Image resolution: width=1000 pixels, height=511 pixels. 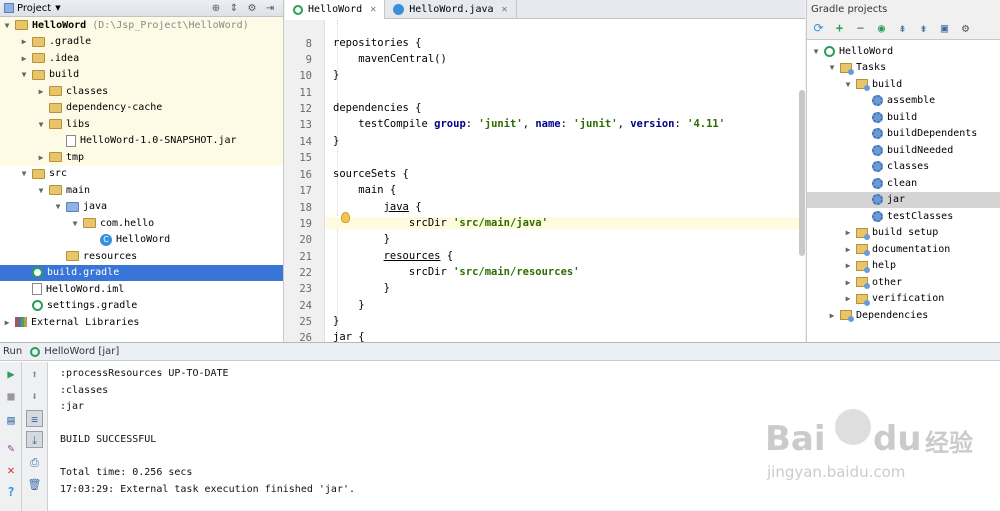 What do you see at coordinates (141, 107) in the screenshot?
I see `project-tree-item: dependency-cache` at bounding box center [141, 107].